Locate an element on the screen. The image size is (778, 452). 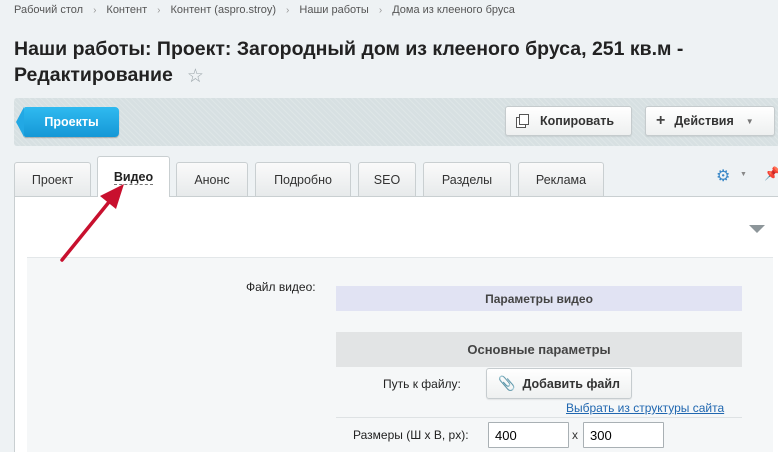
tab-label: Видео is located at coordinates (133, 177).